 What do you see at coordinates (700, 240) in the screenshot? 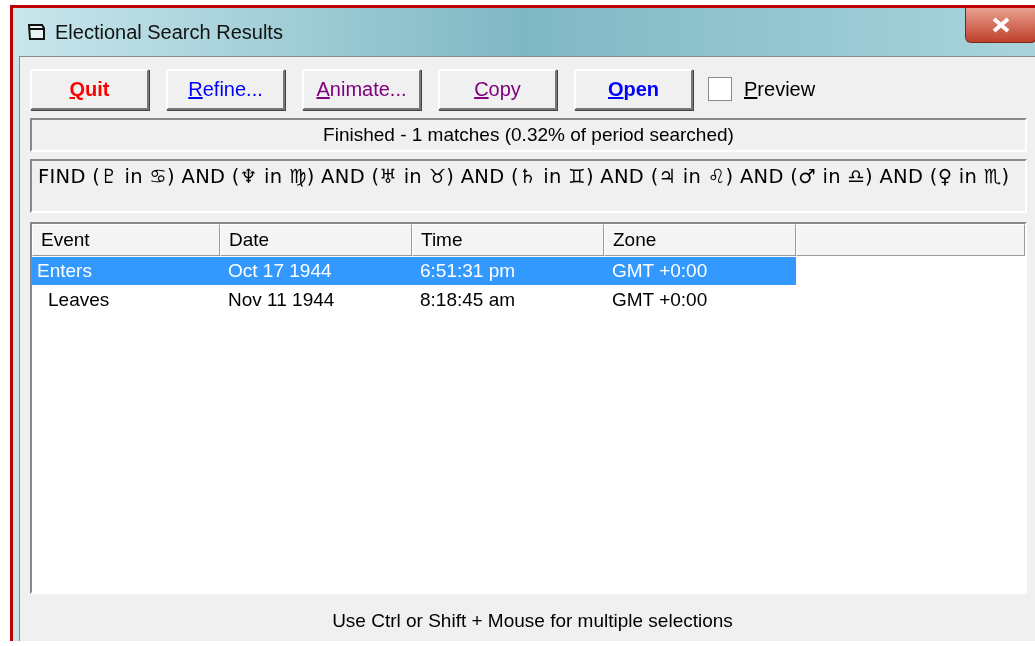
I see `column-header: Zone` at bounding box center [700, 240].